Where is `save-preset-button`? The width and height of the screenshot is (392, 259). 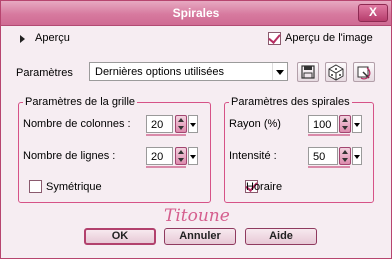 save-preset-button is located at coordinates (308, 72).